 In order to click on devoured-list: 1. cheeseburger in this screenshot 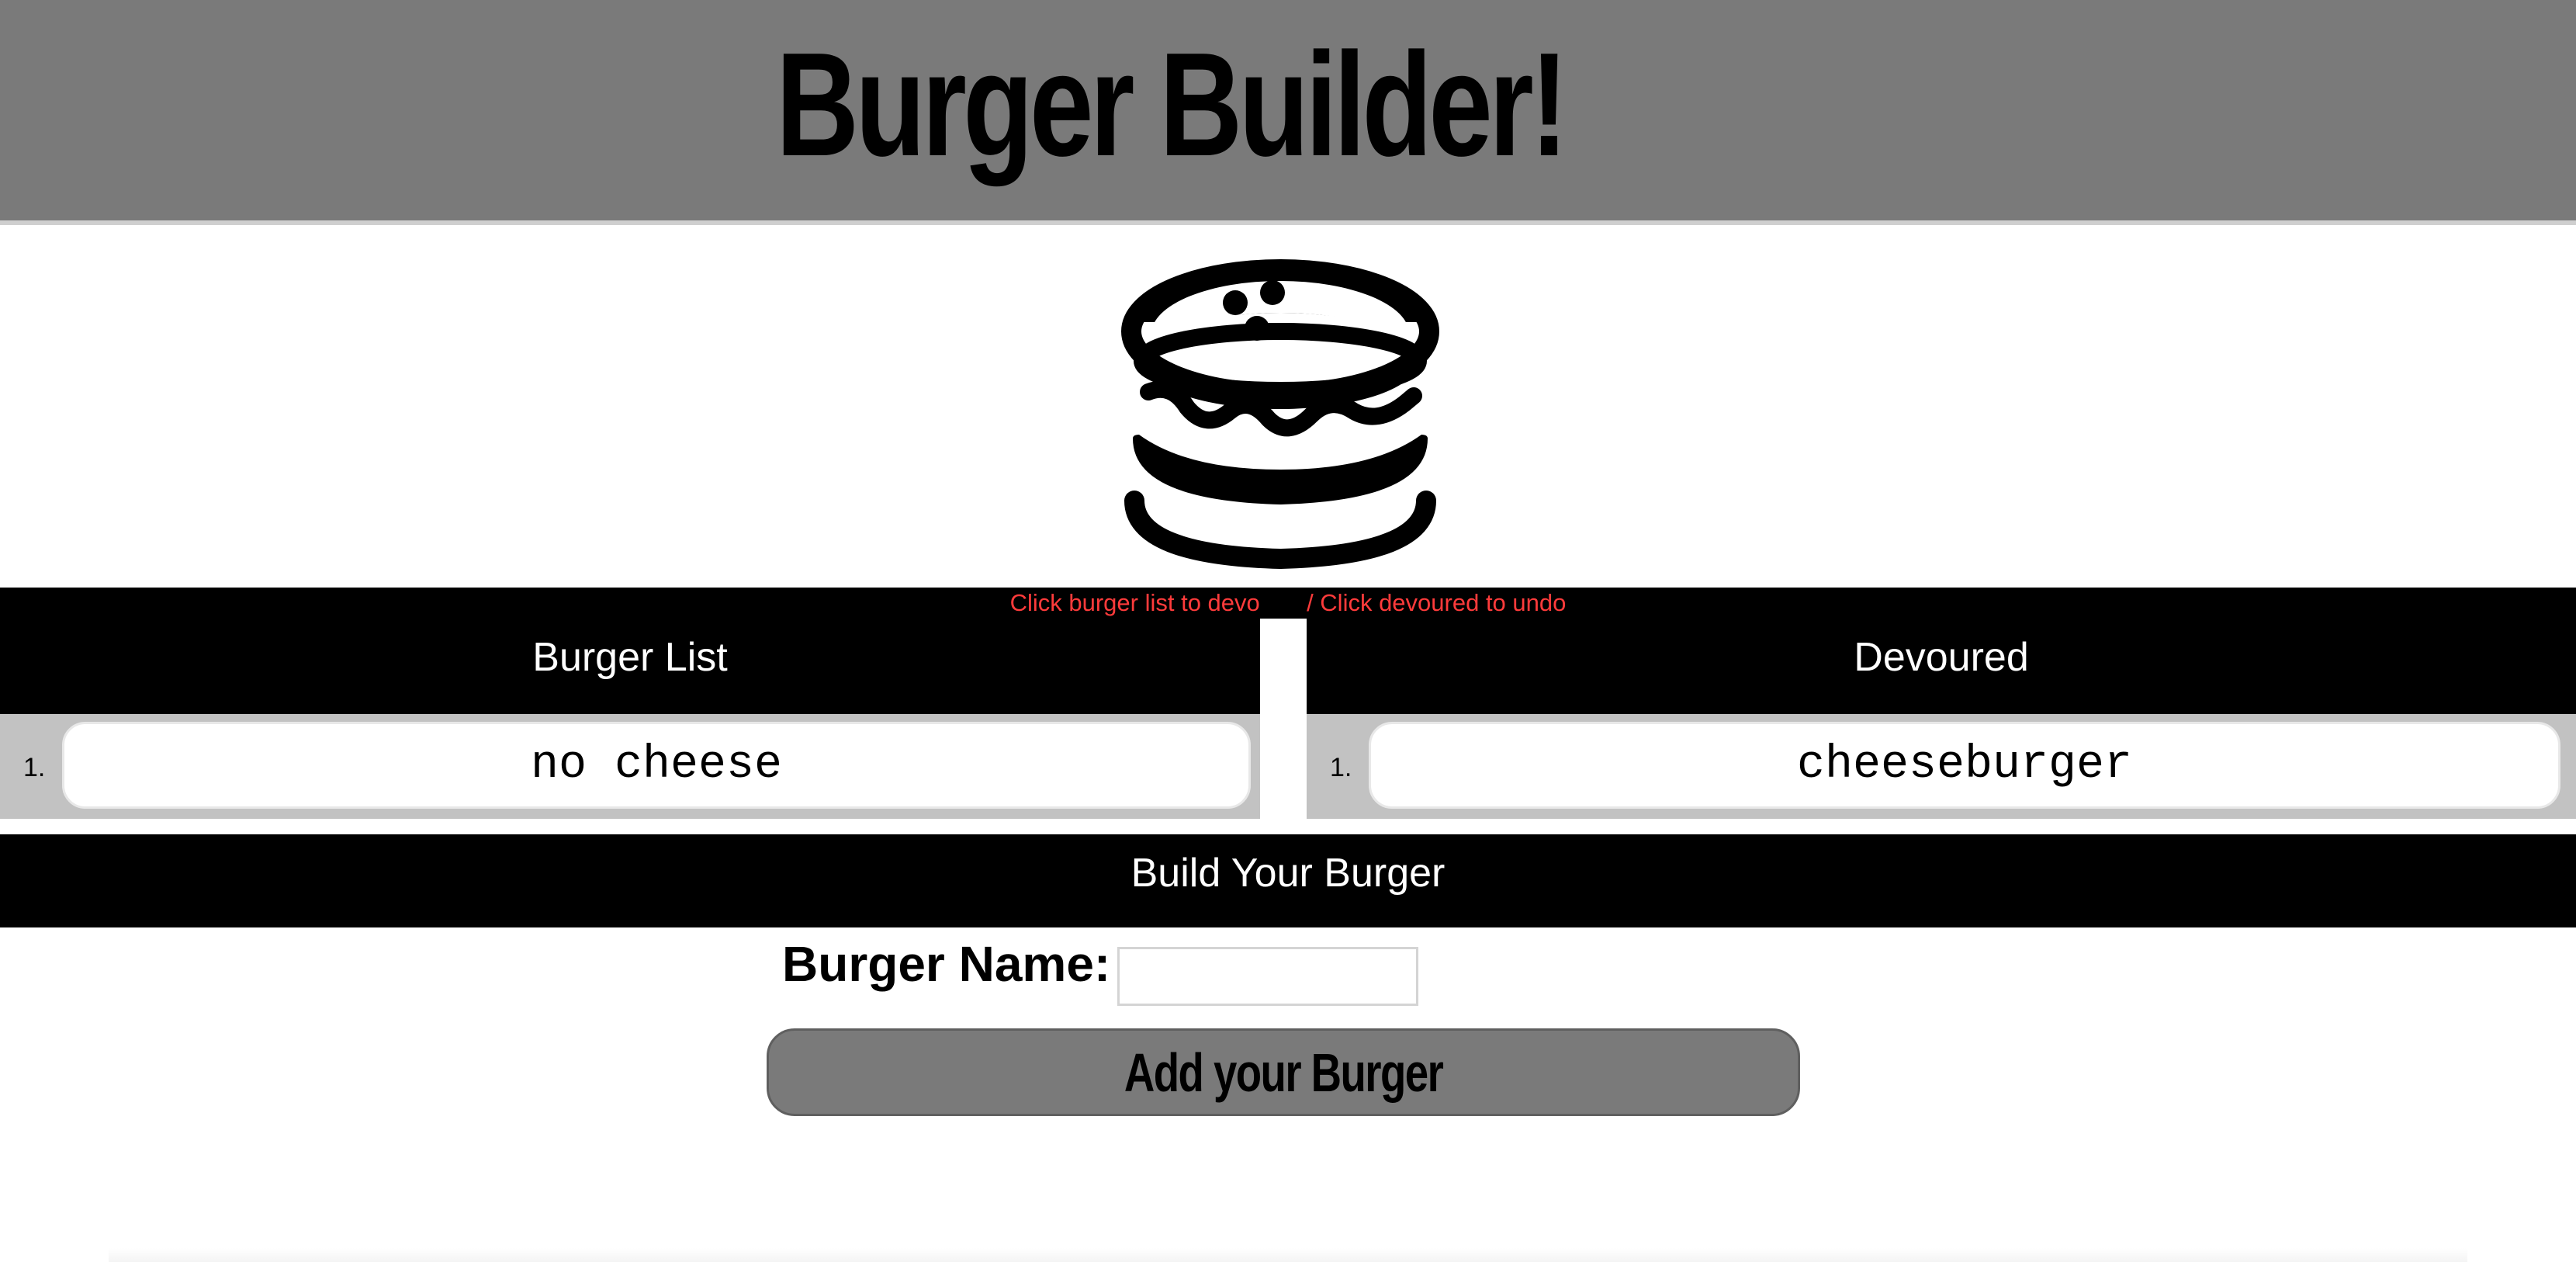, I will do `click(1942, 766)`.